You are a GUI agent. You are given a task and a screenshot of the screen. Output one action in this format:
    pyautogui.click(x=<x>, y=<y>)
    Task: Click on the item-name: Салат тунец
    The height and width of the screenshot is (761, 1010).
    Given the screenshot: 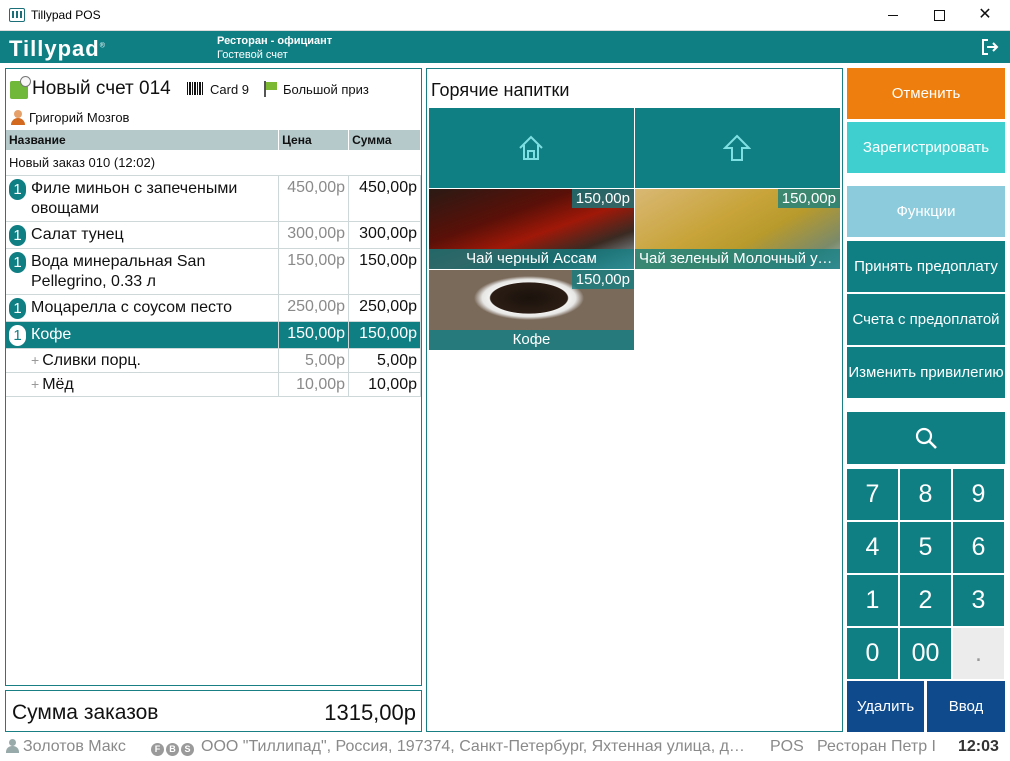 What is the action you would take?
    pyautogui.click(x=77, y=234)
    